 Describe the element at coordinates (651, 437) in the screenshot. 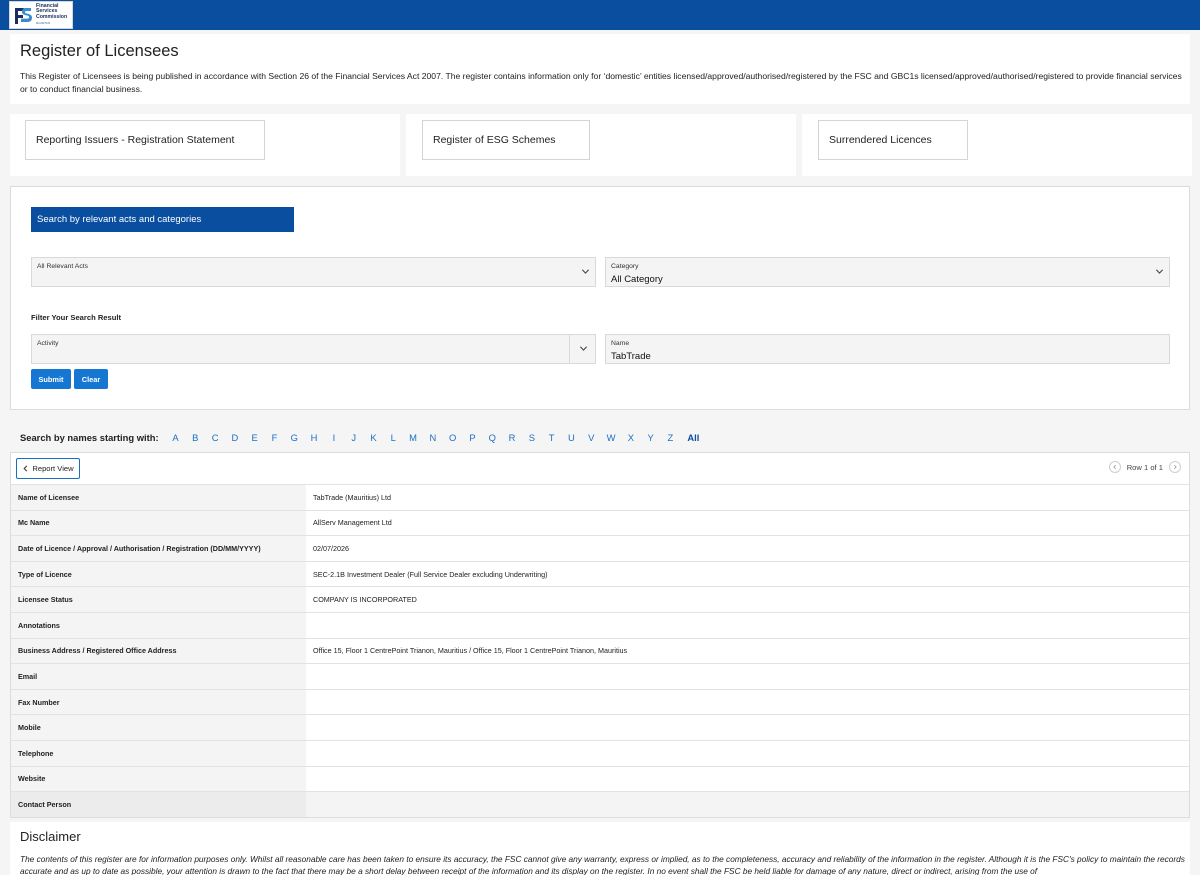

I see `letter-y: Y` at that location.